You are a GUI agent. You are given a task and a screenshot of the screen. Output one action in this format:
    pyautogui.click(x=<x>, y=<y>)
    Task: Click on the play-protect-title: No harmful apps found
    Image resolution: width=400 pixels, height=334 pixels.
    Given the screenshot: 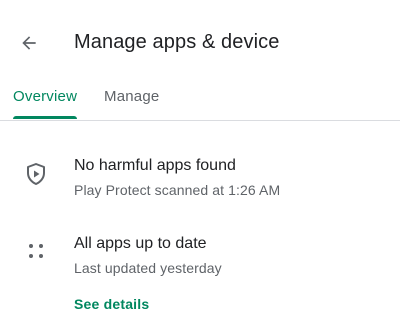 What is the action you would take?
    pyautogui.click(x=155, y=165)
    